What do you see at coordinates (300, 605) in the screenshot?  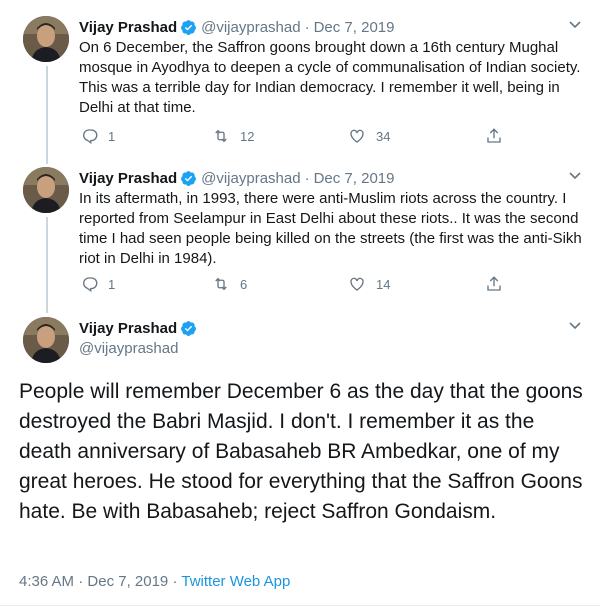 I see `bottom-divider` at bounding box center [300, 605].